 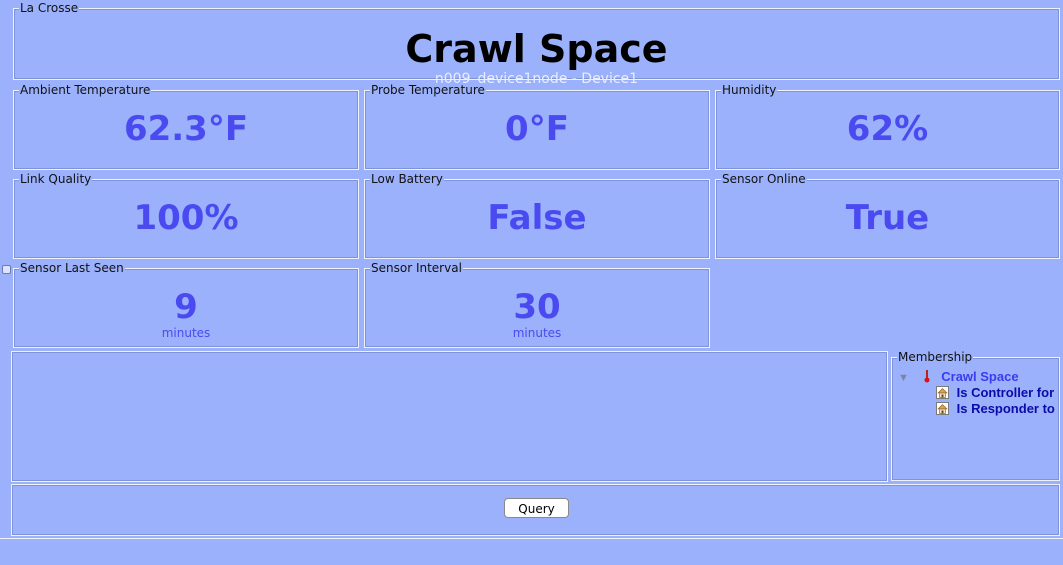 What do you see at coordinates (49, 8) in the screenshot?
I see `header-group-label: La Crosse` at bounding box center [49, 8].